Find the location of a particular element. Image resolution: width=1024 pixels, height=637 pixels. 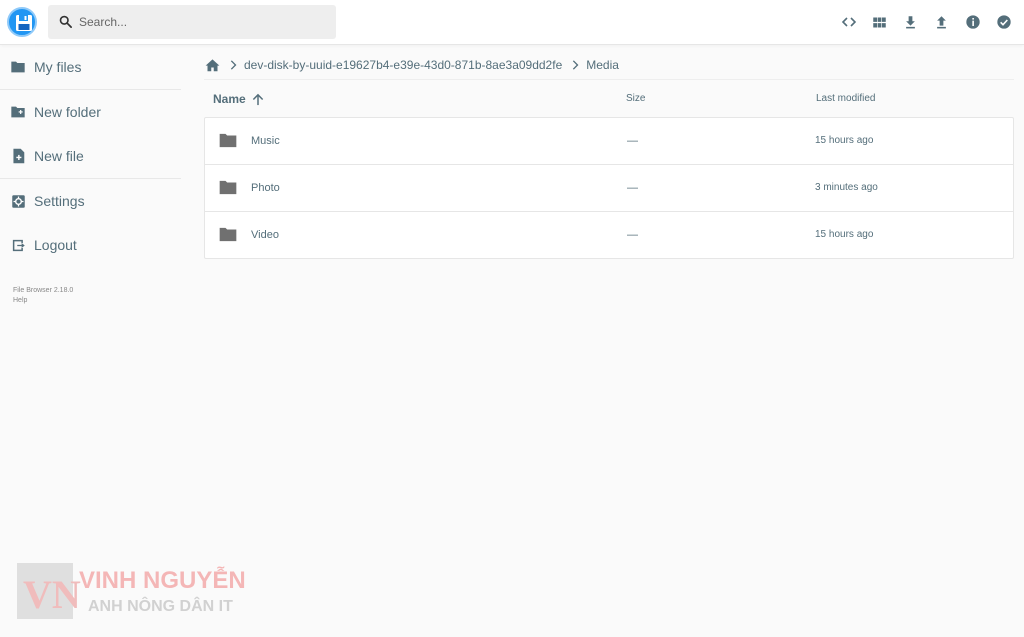

sidebar-item-label: New file is located at coordinates (59, 156).